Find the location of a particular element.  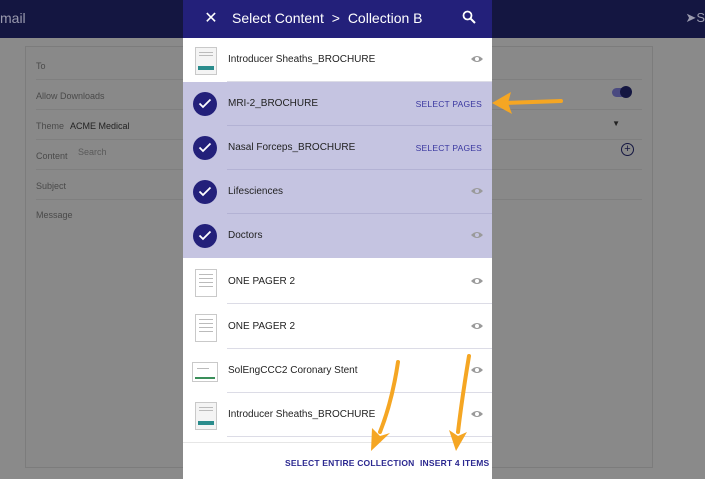

send-button: ➤S is located at coordinates (695, 18).